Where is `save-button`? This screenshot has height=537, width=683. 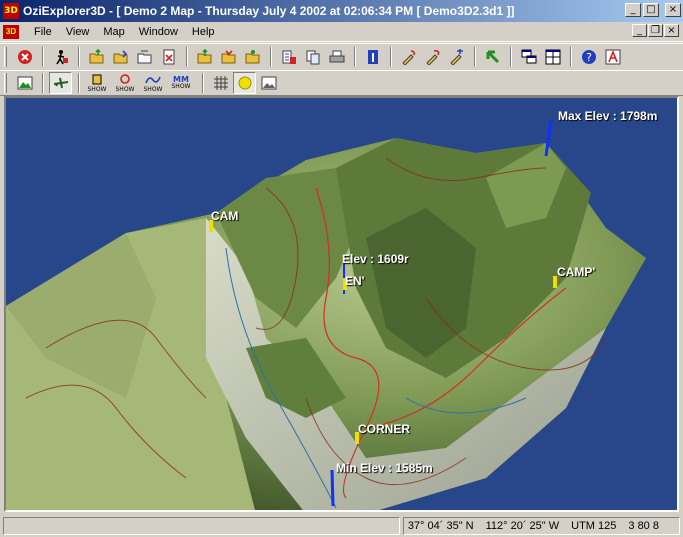
save-button is located at coordinates (144, 57).